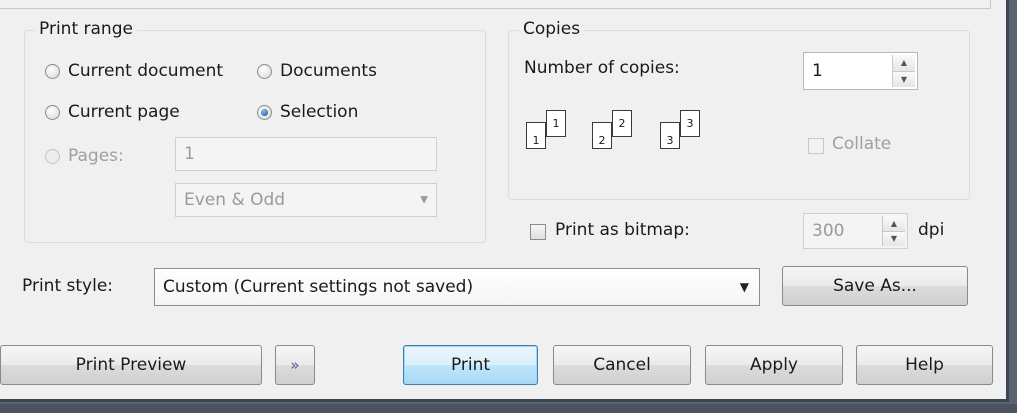 This screenshot has width=1017, height=413. I want to click on radio-label: Current page, so click(124, 112).